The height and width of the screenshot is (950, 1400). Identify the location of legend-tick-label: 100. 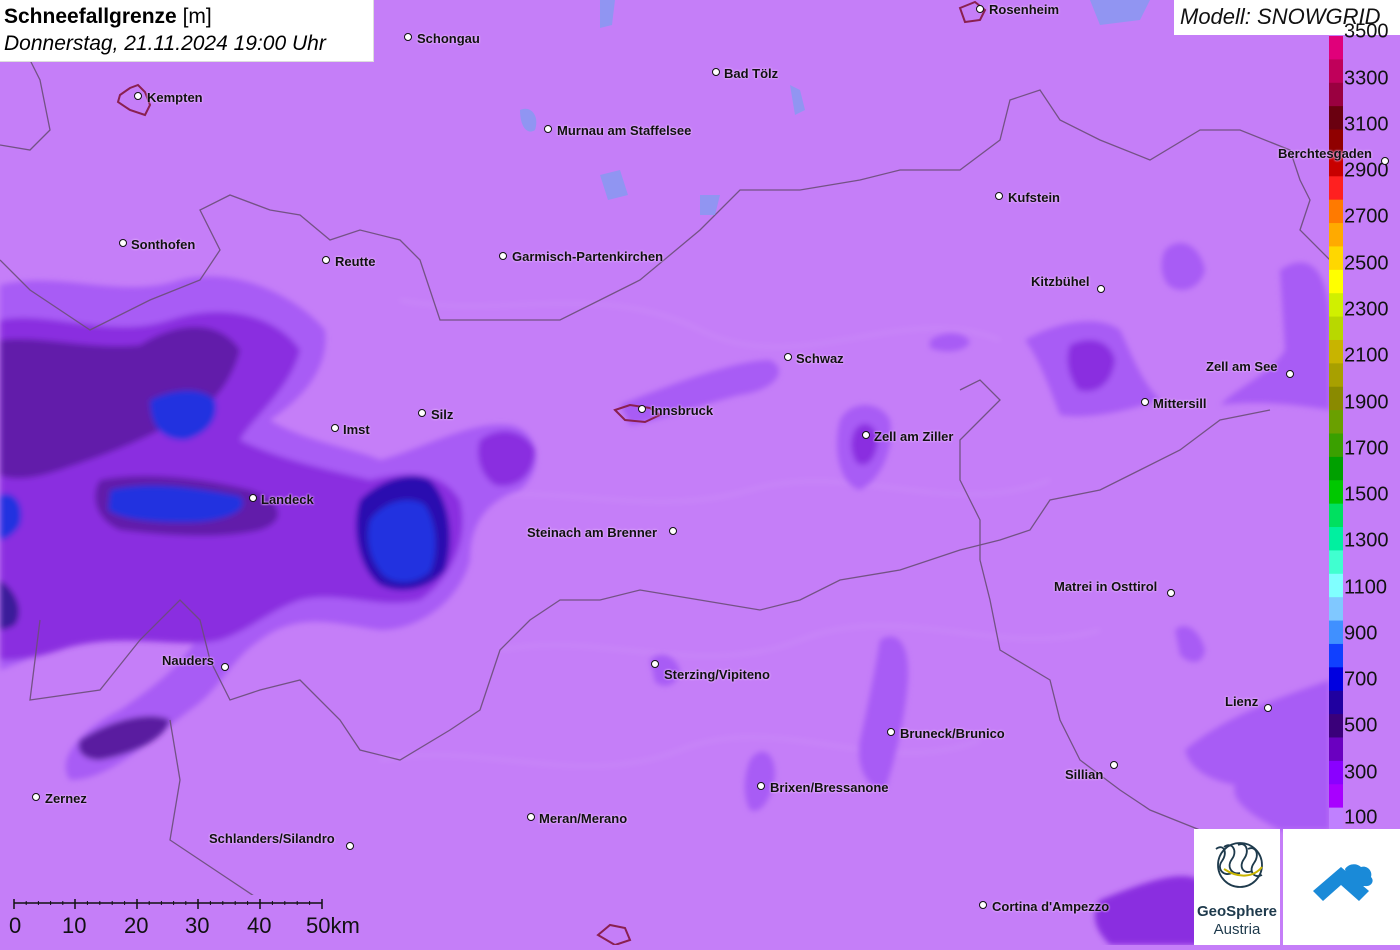
(1361, 817).